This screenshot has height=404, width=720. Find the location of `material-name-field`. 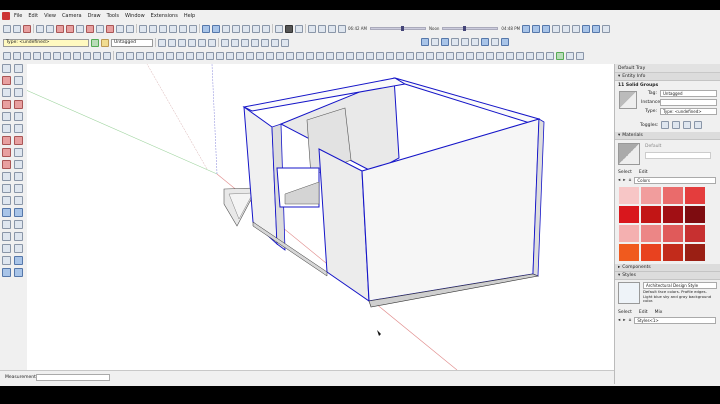

material-name-field is located at coordinates (678, 155).